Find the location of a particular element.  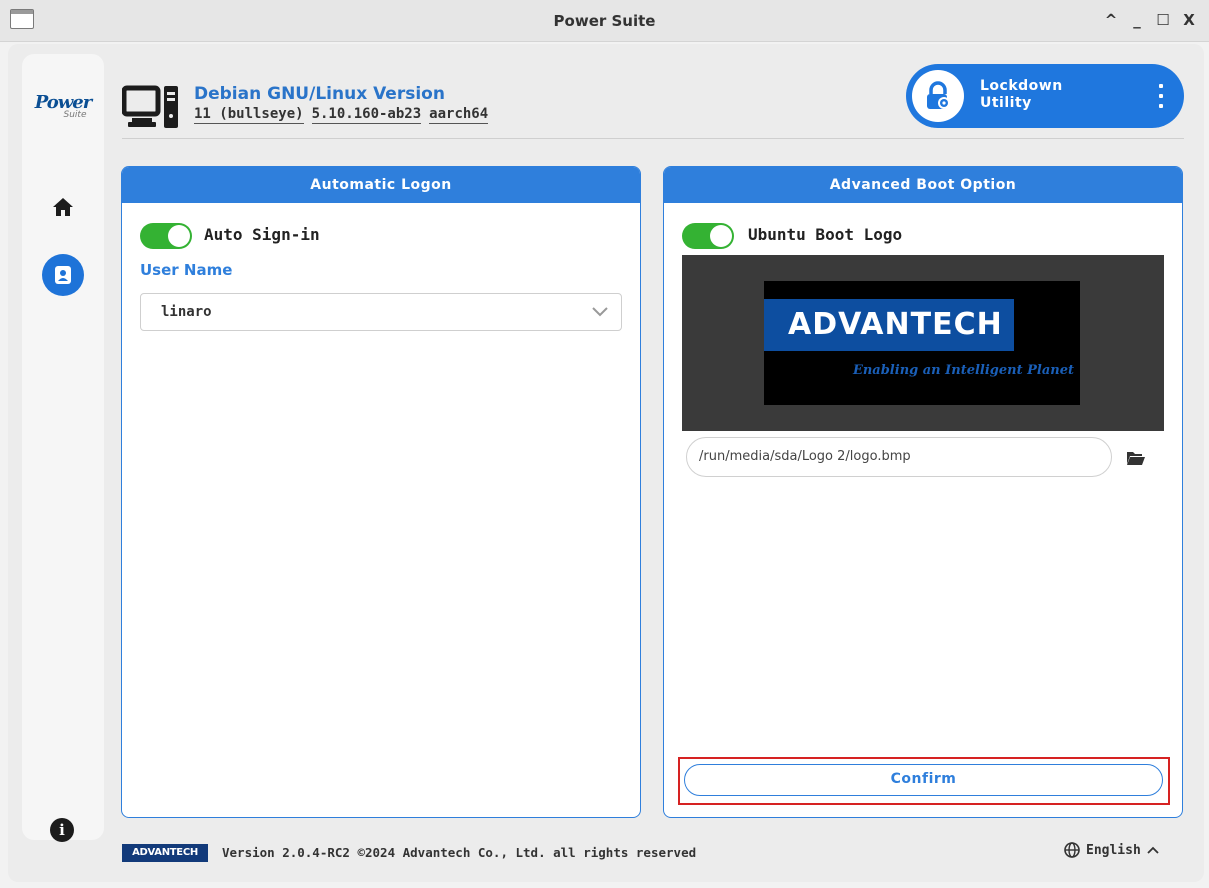

window-close-button: X is located at coordinates (1189, 20).